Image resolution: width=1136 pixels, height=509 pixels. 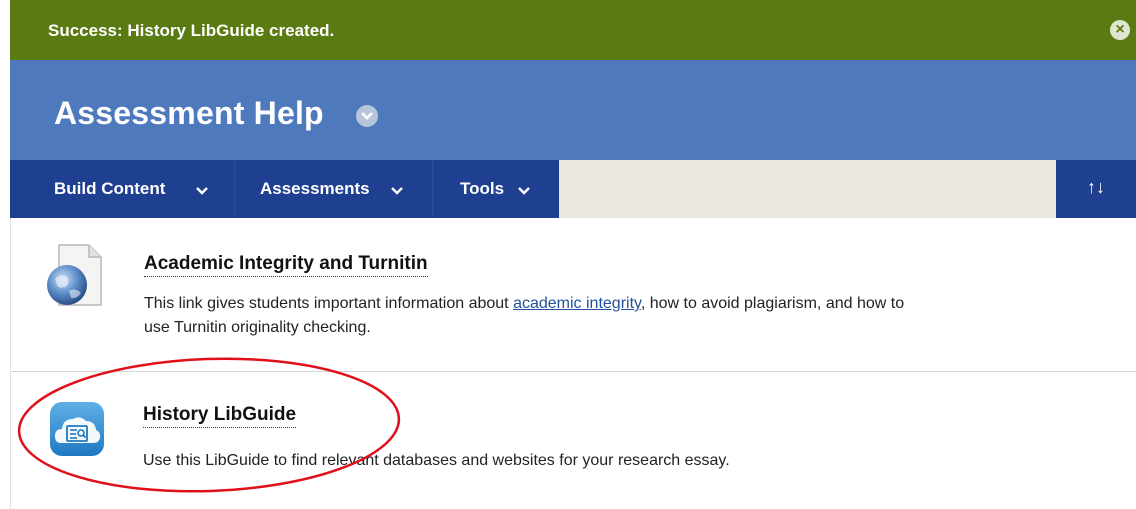 What do you see at coordinates (577, 303) in the screenshot?
I see `academic-integrity-link: academic integrity` at bounding box center [577, 303].